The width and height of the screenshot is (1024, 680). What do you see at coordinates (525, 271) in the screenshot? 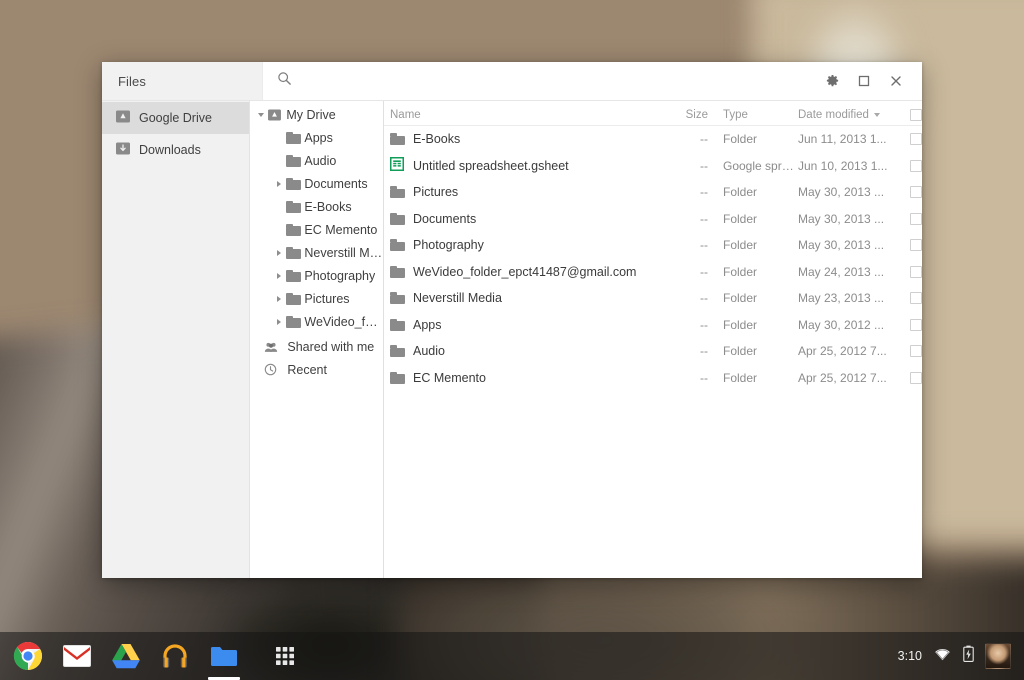
I see `file-name: WeVideo_folder_epct41487@gmail.com` at bounding box center [525, 271].